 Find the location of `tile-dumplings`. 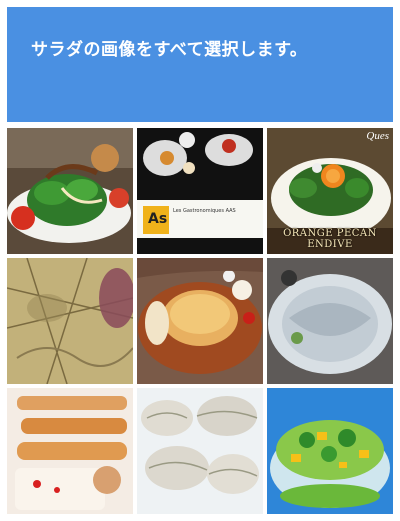

tile-dumplings is located at coordinates (200, 451).